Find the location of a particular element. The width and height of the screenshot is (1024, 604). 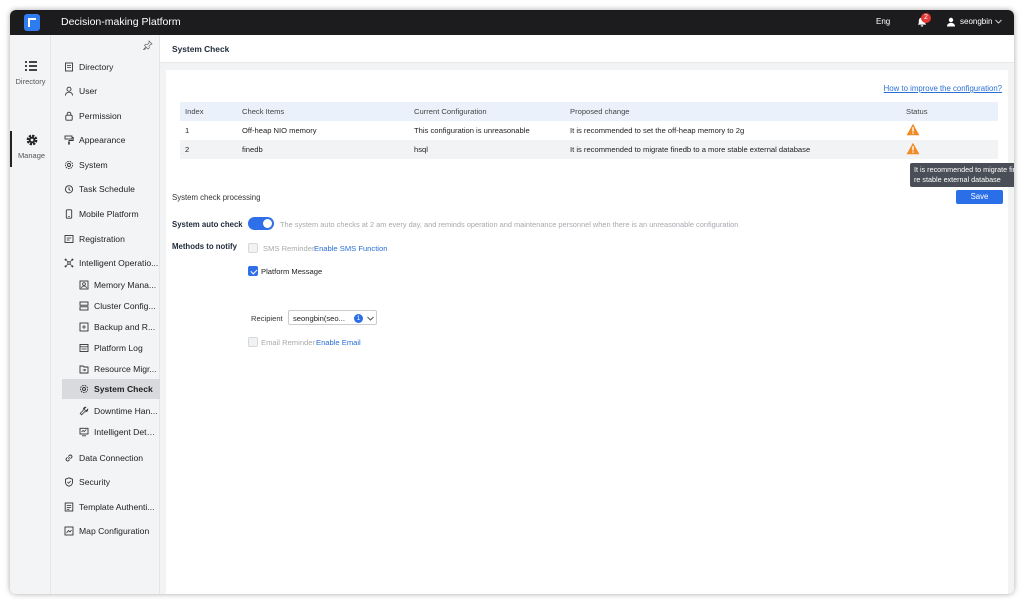

nav-item-task-schedule: Task Schedule is located at coordinates (105, 189).